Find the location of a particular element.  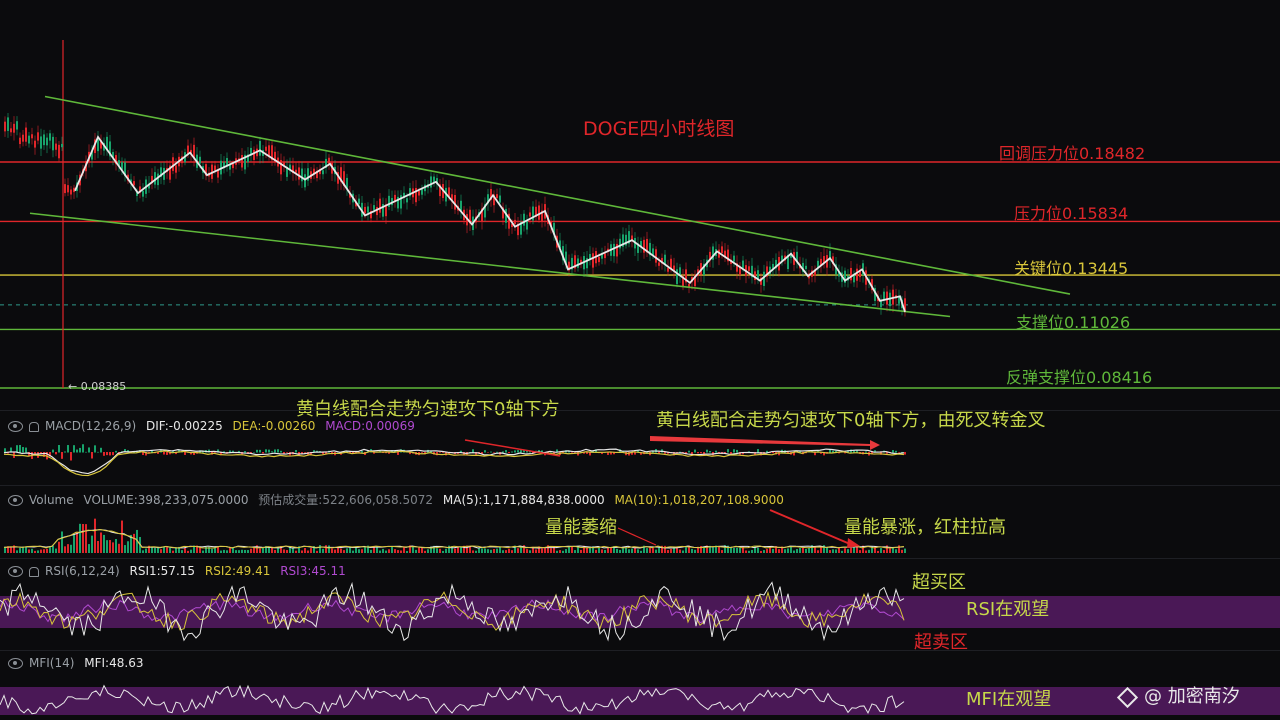

low-marker-value: 0.08385 is located at coordinates (103, 386).